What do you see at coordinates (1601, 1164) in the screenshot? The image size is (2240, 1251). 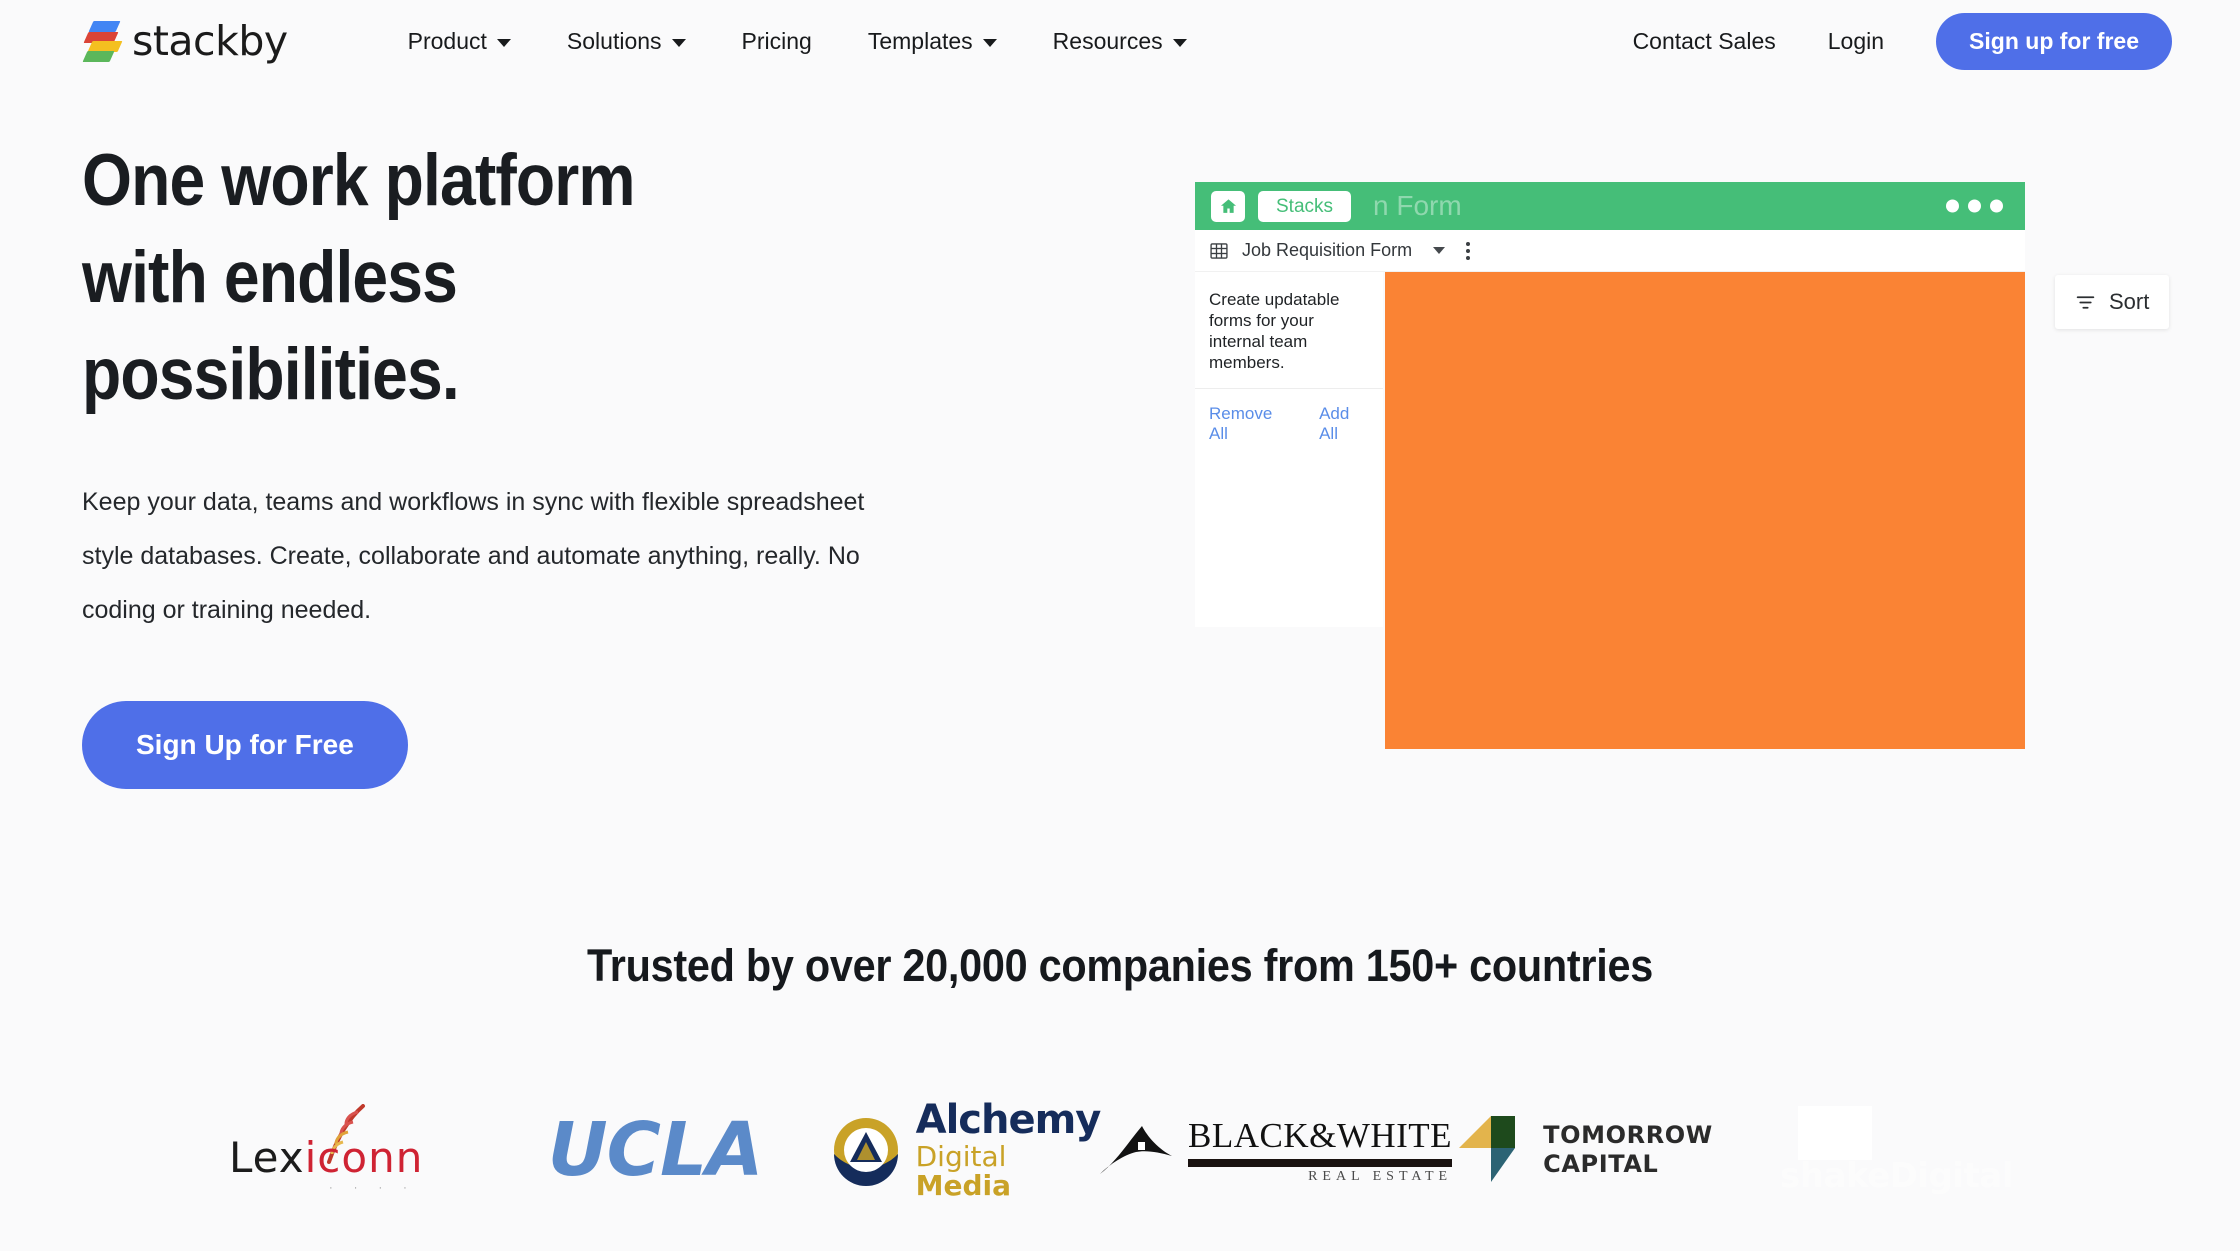 I see `logo-tc-line2: CAPITAL` at bounding box center [1601, 1164].